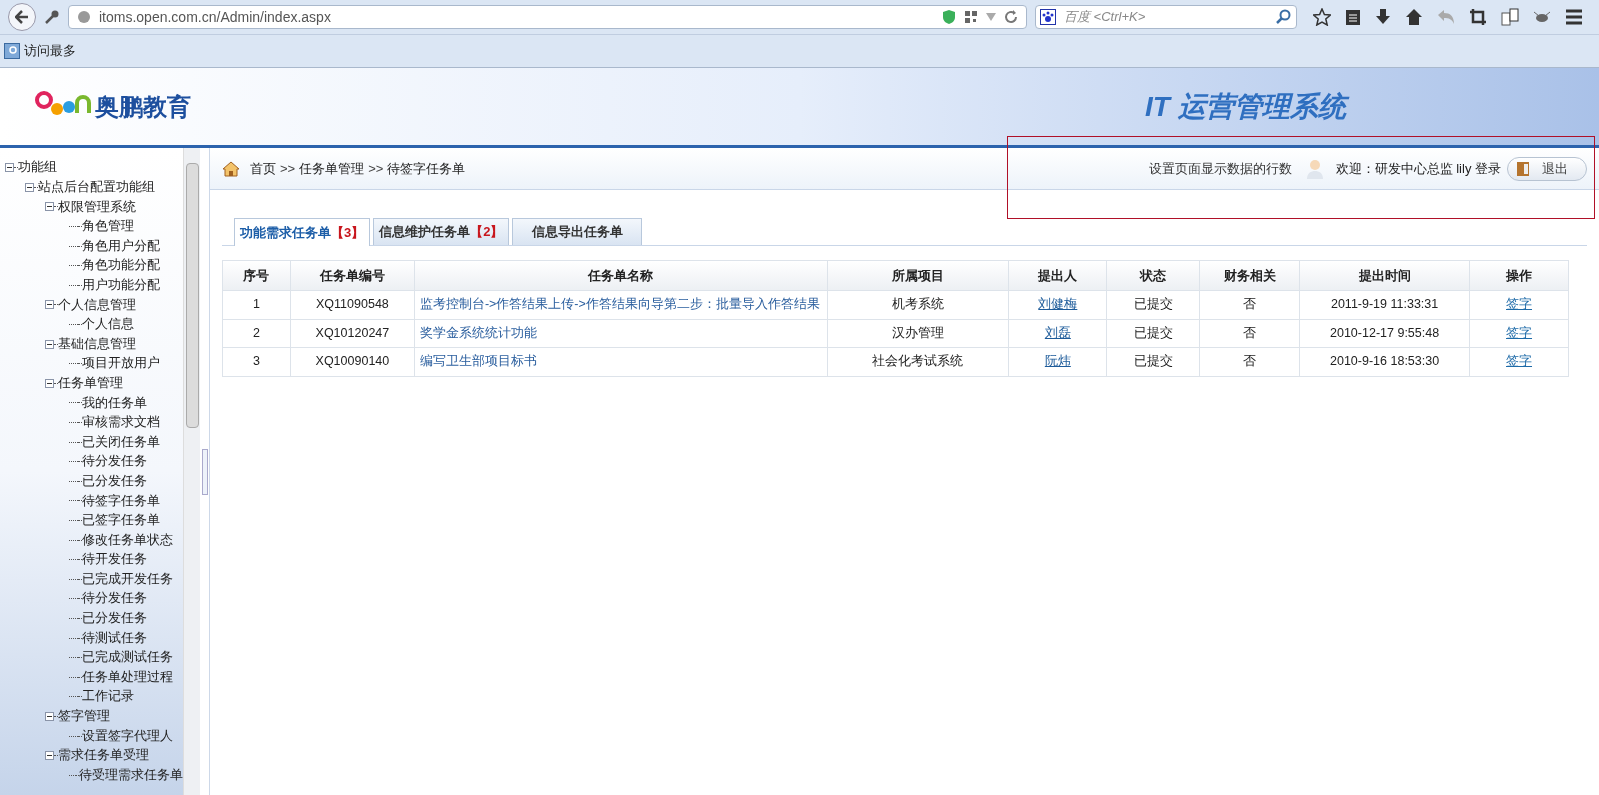 The height and width of the screenshot is (795, 1599). What do you see at coordinates (121, 364) in the screenshot?
I see `tree-item: 项目开放用户` at bounding box center [121, 364].